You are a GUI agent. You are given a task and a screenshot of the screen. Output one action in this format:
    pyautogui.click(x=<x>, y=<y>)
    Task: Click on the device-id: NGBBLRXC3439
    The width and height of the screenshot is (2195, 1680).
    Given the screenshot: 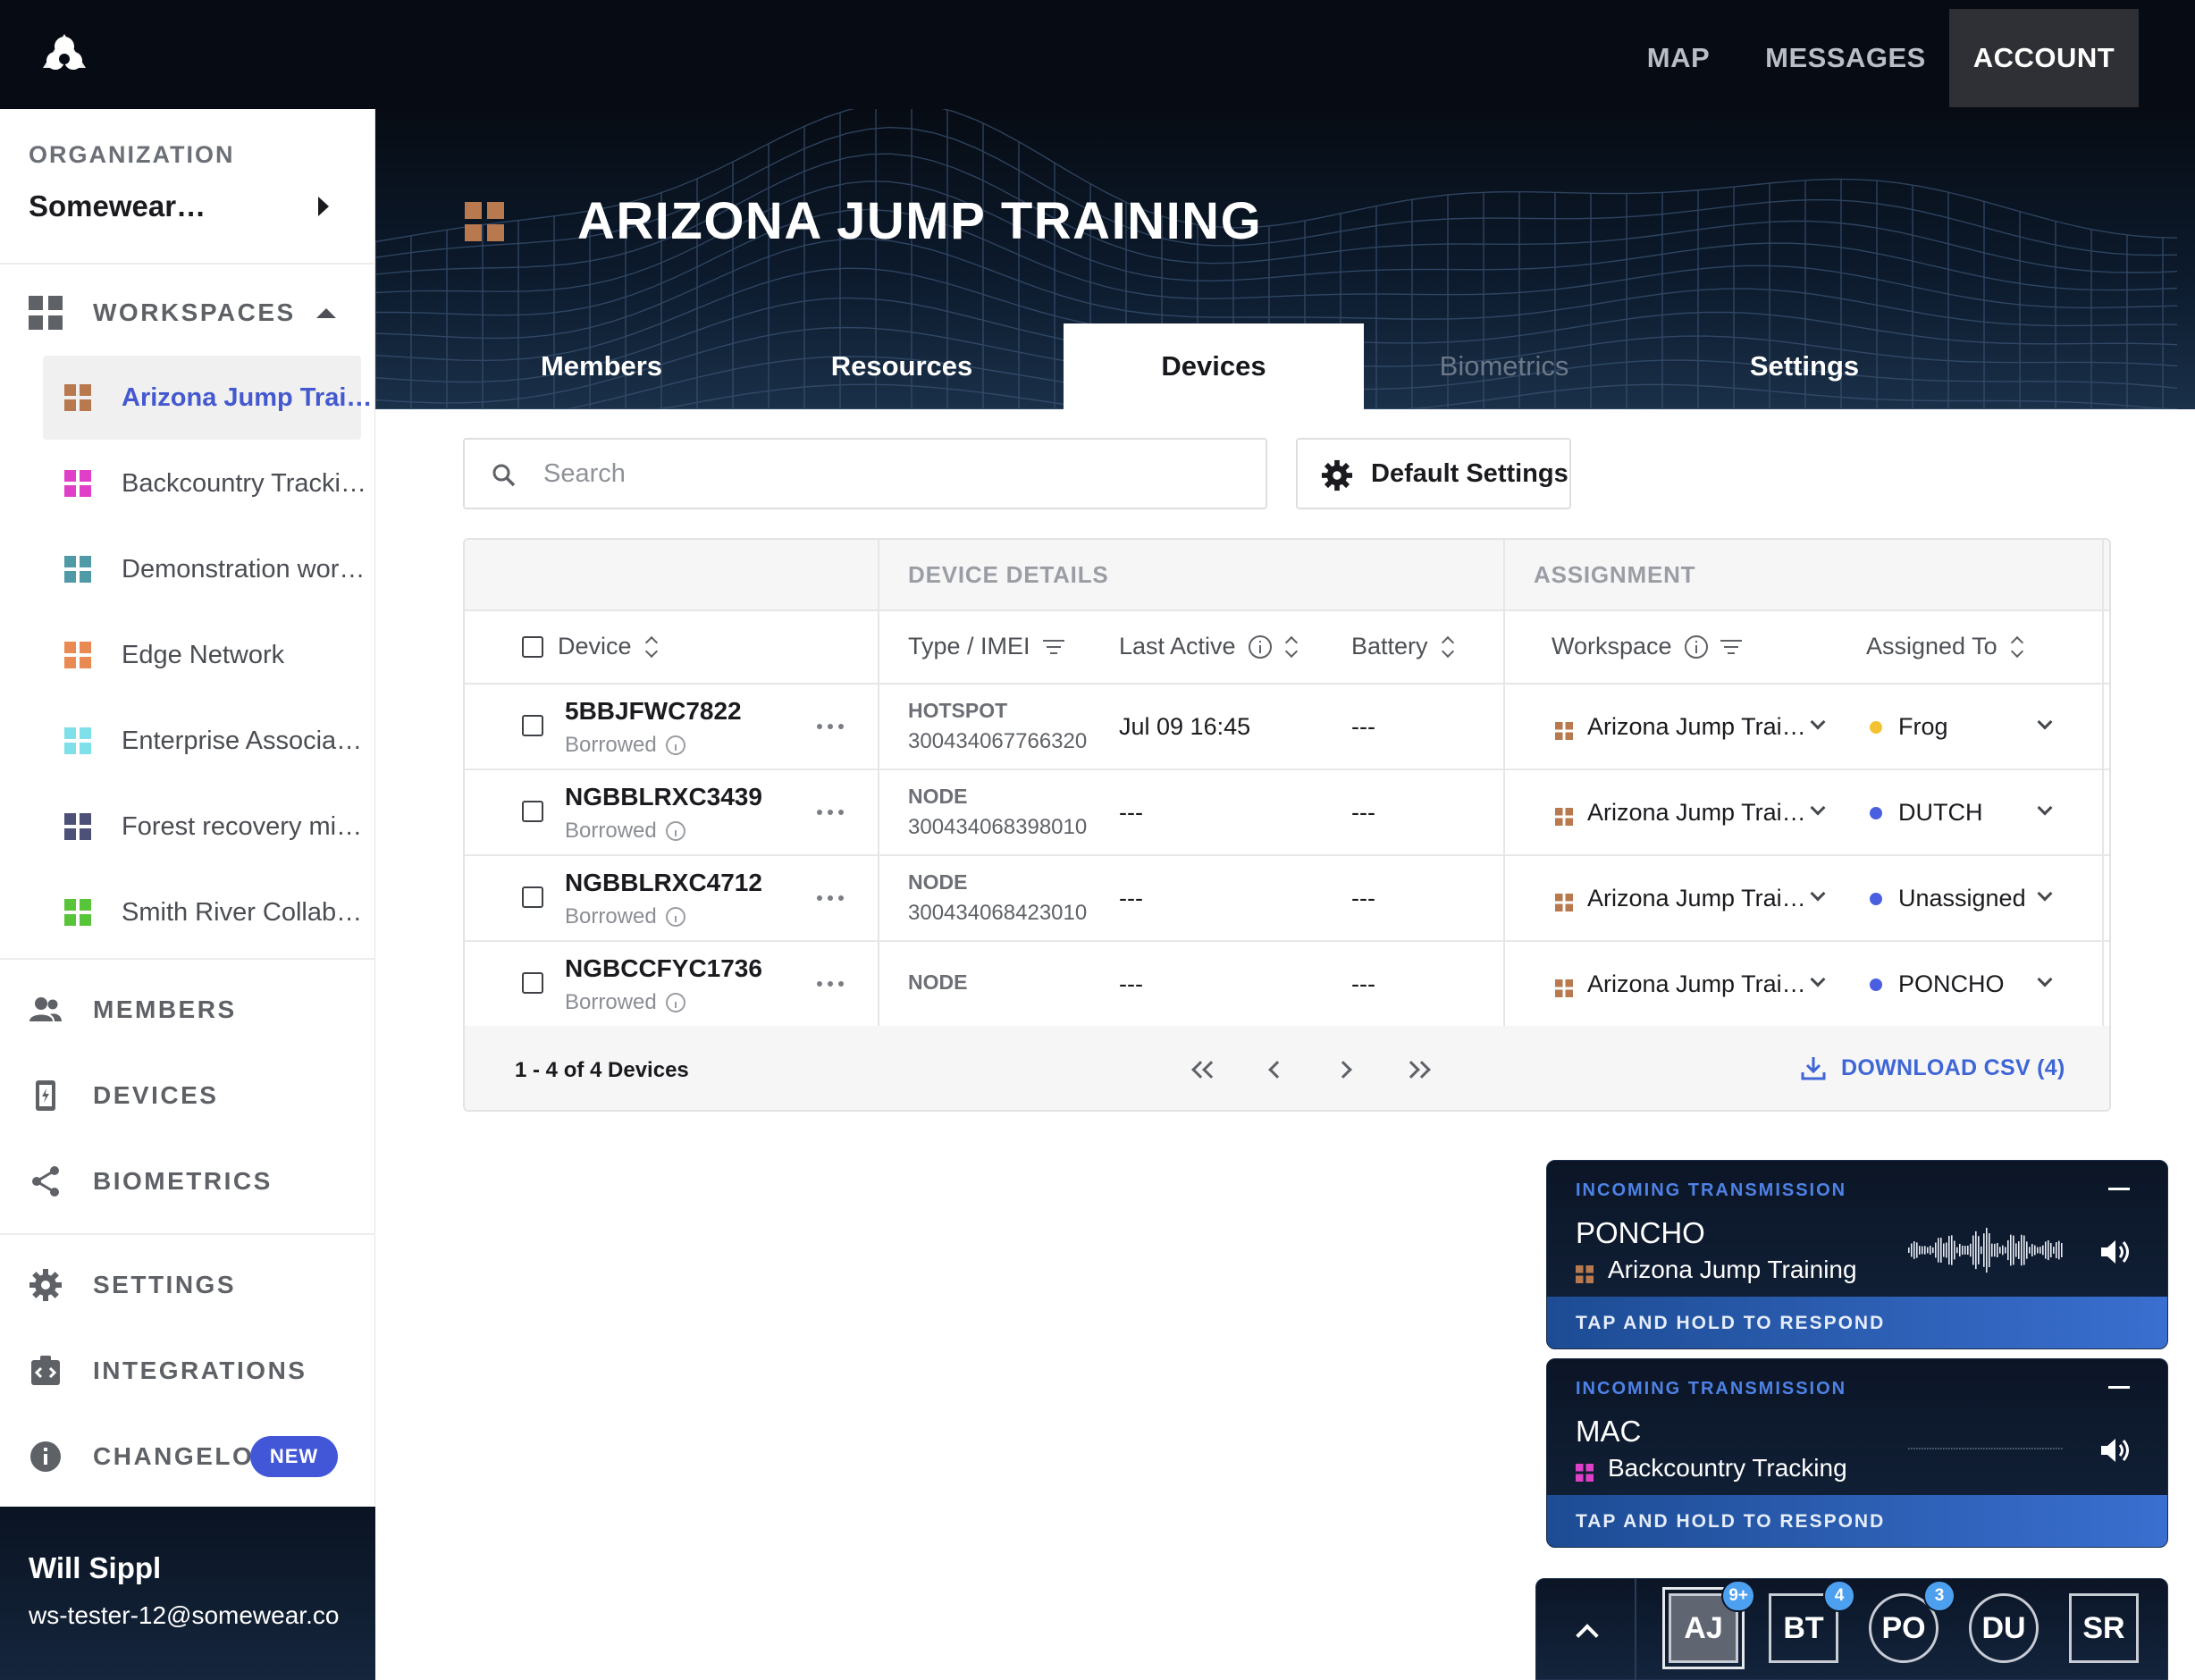 What is the action you would take?
    pyautogui.click(x=663, y=797)
    